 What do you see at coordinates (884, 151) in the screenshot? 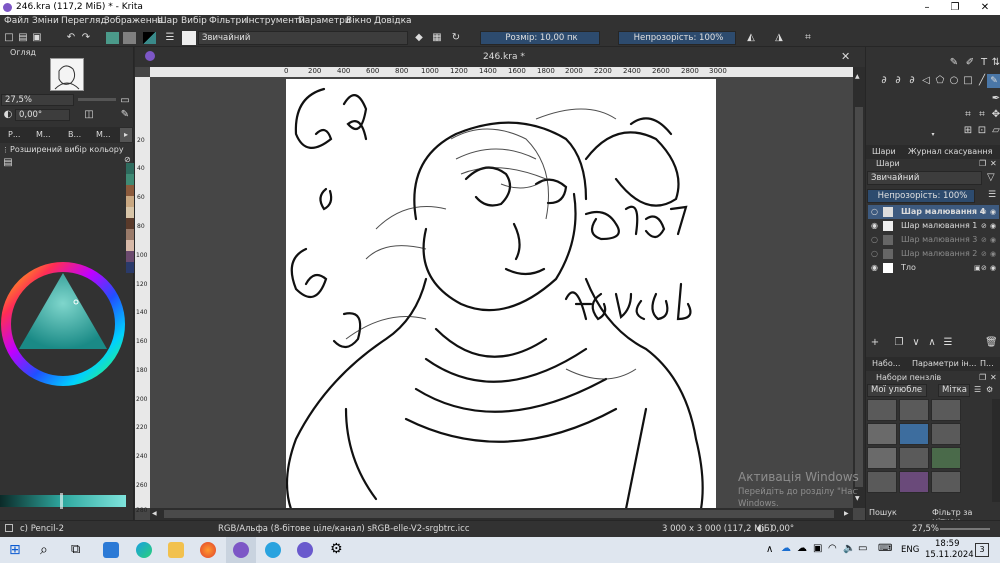
I see `tab-layers: Шари` at bounding box center [884, 151].